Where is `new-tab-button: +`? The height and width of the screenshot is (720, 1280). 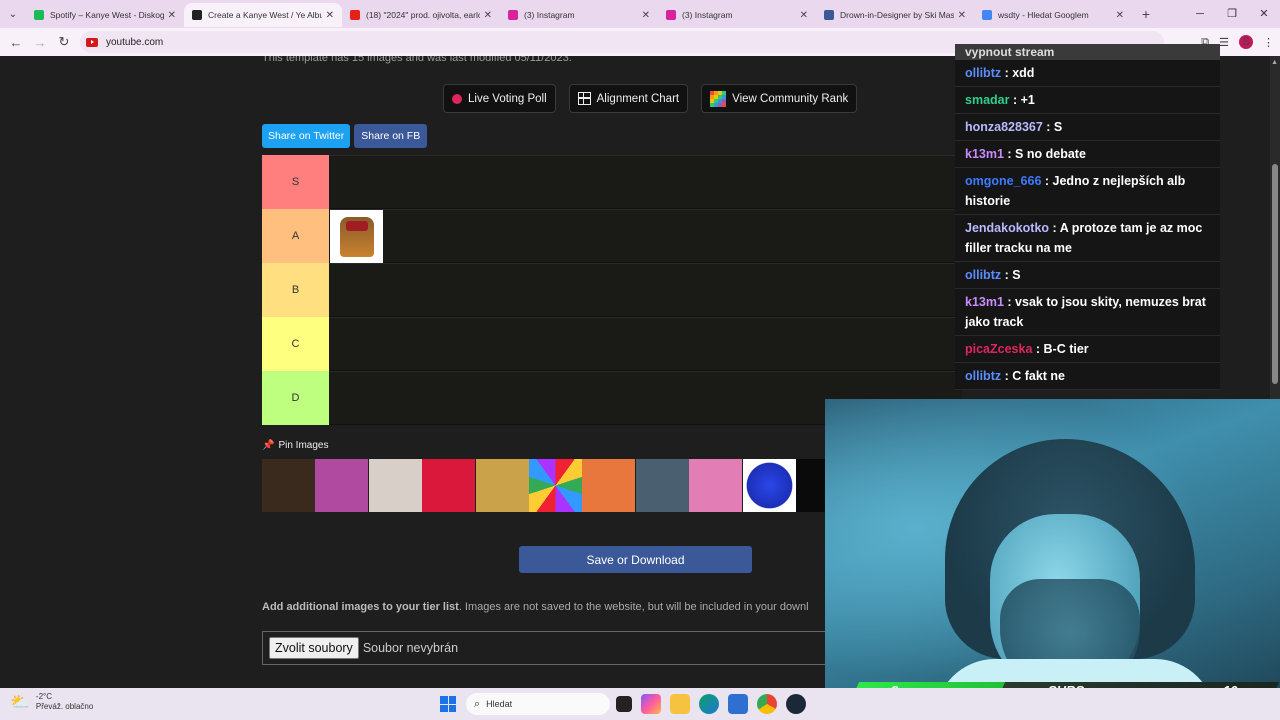
new-tab-button: + is located at coordinates (1146, 14).